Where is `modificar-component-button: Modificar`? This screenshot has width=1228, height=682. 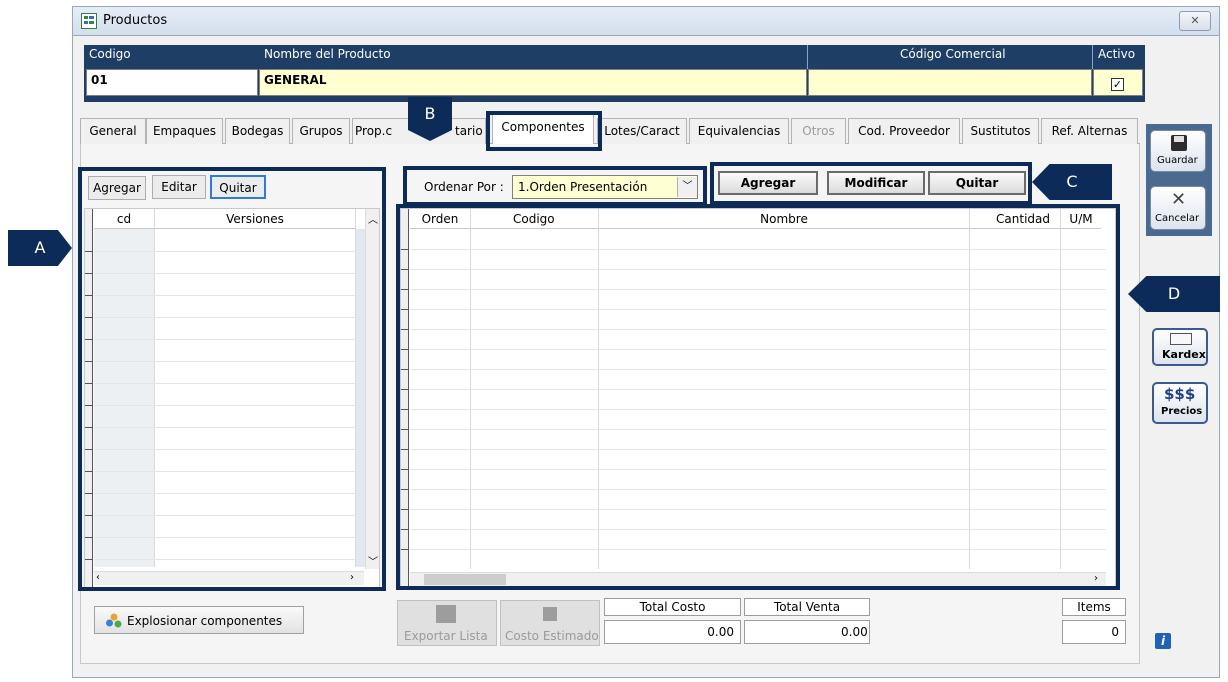 modificar-component-button: Modificar is located at coordinates (876, 183).